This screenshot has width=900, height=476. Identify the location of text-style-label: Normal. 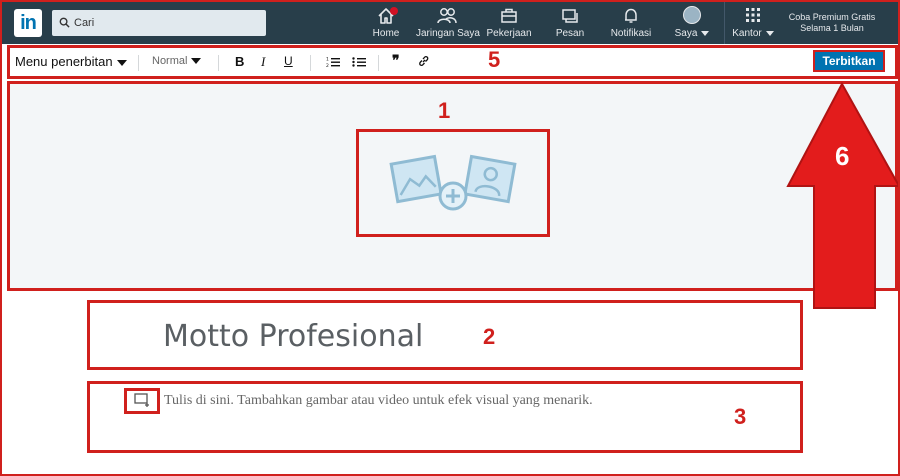
(170, 61).